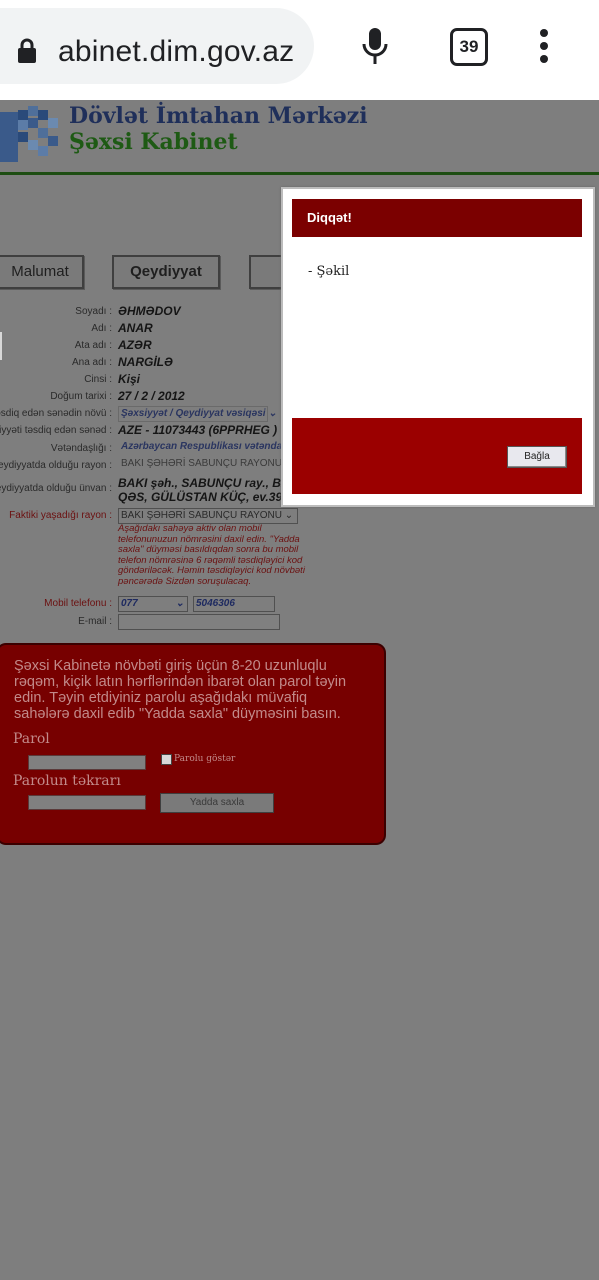  I want to click on close-button: Bağla, so click(537, 457).